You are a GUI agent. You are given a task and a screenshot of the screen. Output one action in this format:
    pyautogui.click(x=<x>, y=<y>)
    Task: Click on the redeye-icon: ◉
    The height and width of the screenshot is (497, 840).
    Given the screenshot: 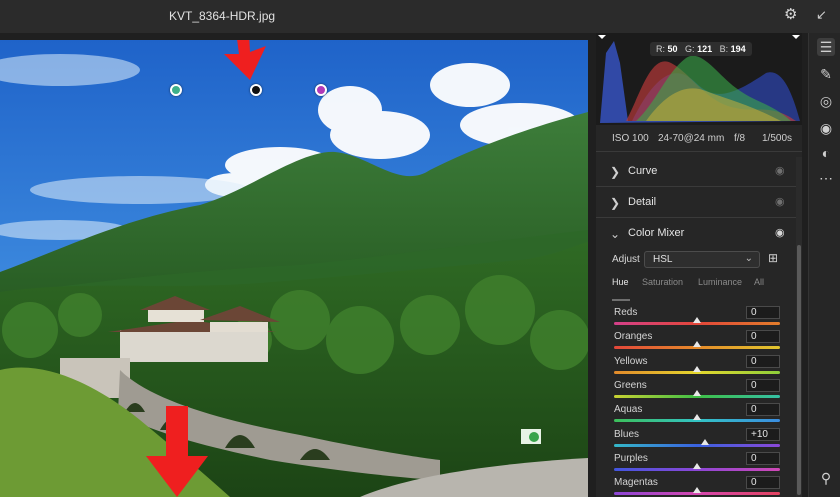 What is the action you would take?
    pyautogui.click(x=826, y=128)
    